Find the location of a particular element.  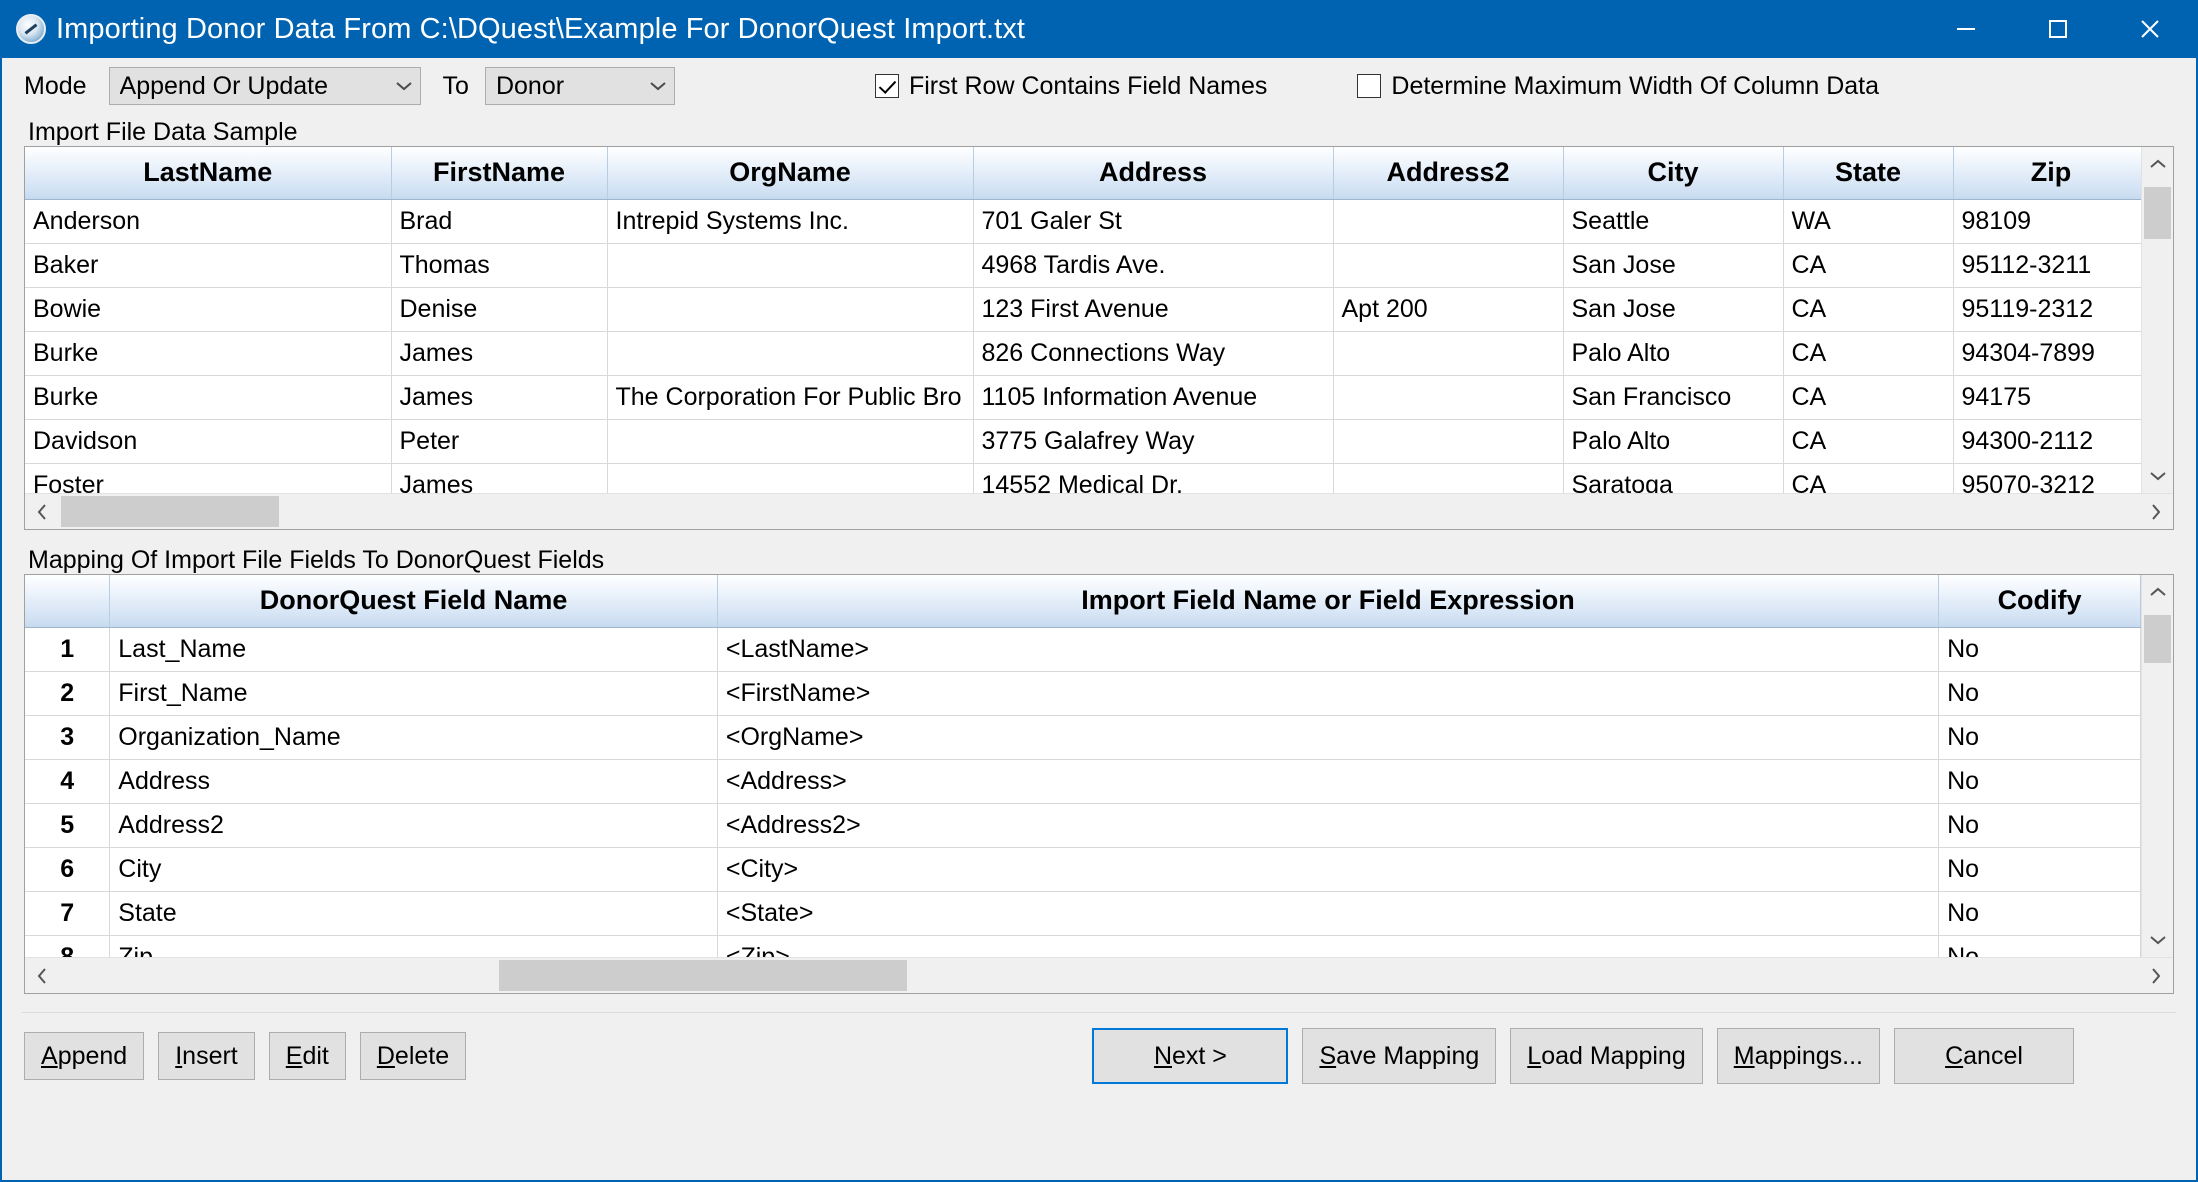

table-cell: 94304-7899 is located at coordinates (2047, 353).